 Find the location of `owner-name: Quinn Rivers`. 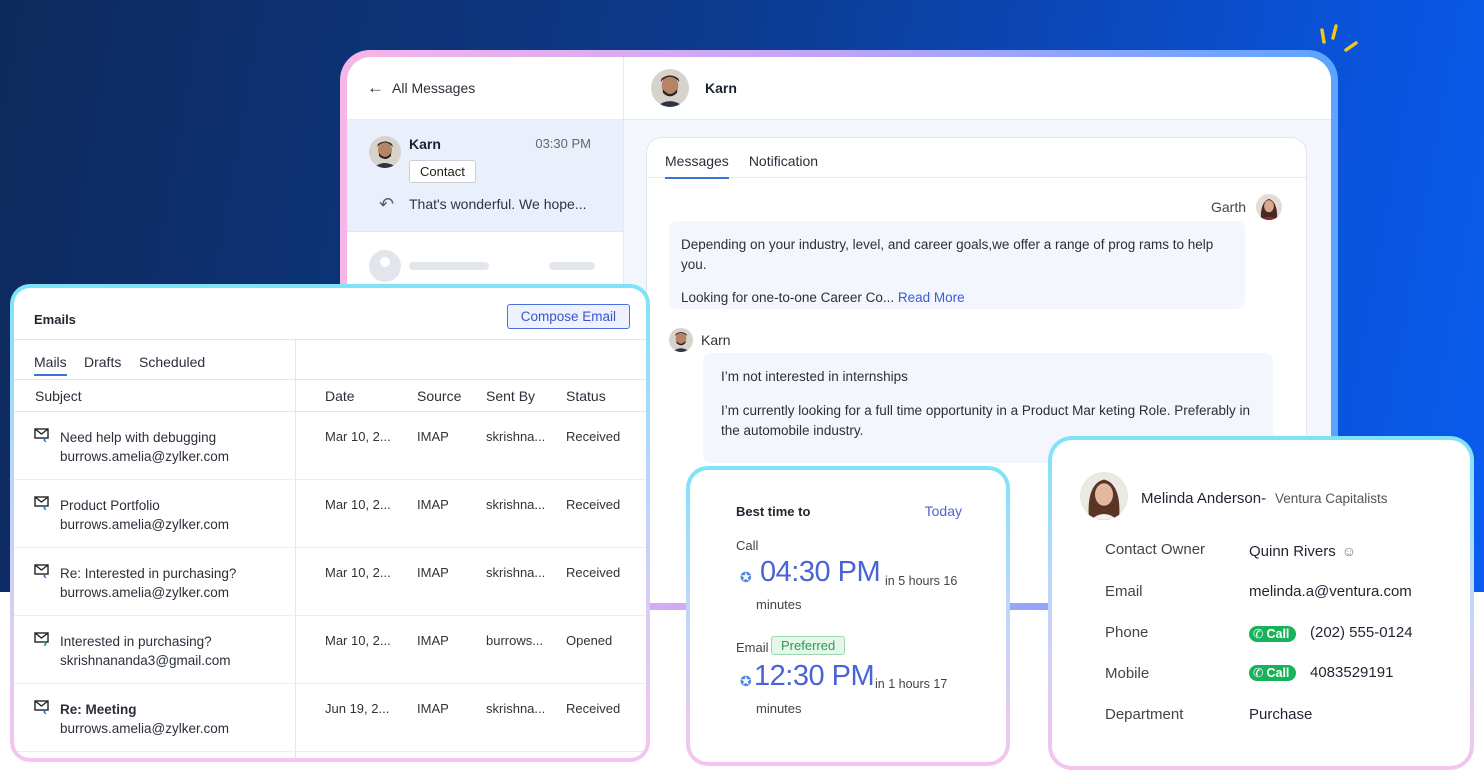

owner-name: Quinn Rivers is located at coordinates (1292, 551).